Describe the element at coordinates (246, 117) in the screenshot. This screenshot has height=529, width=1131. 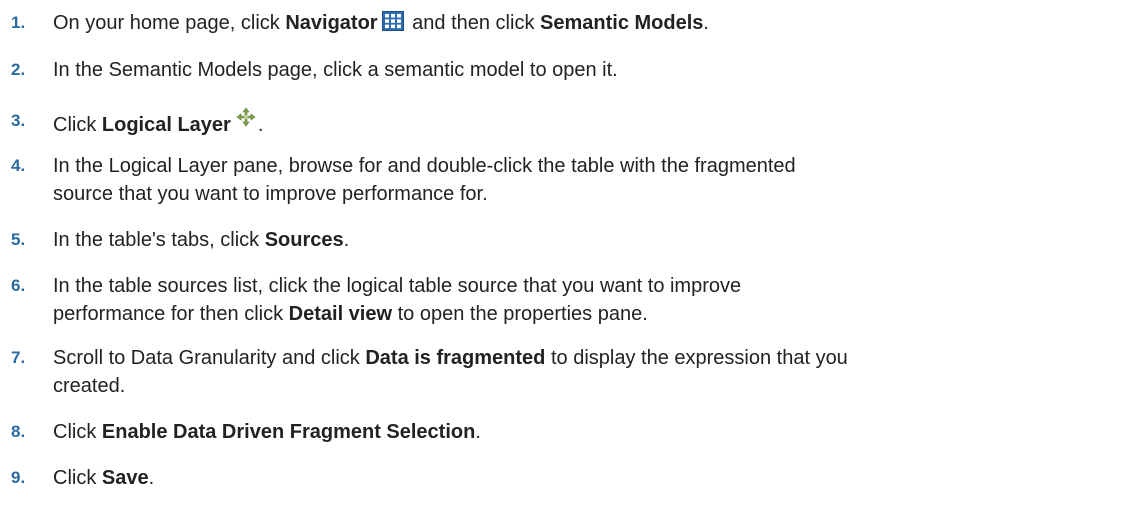
I see `logical-layer-move-icon` at that location.